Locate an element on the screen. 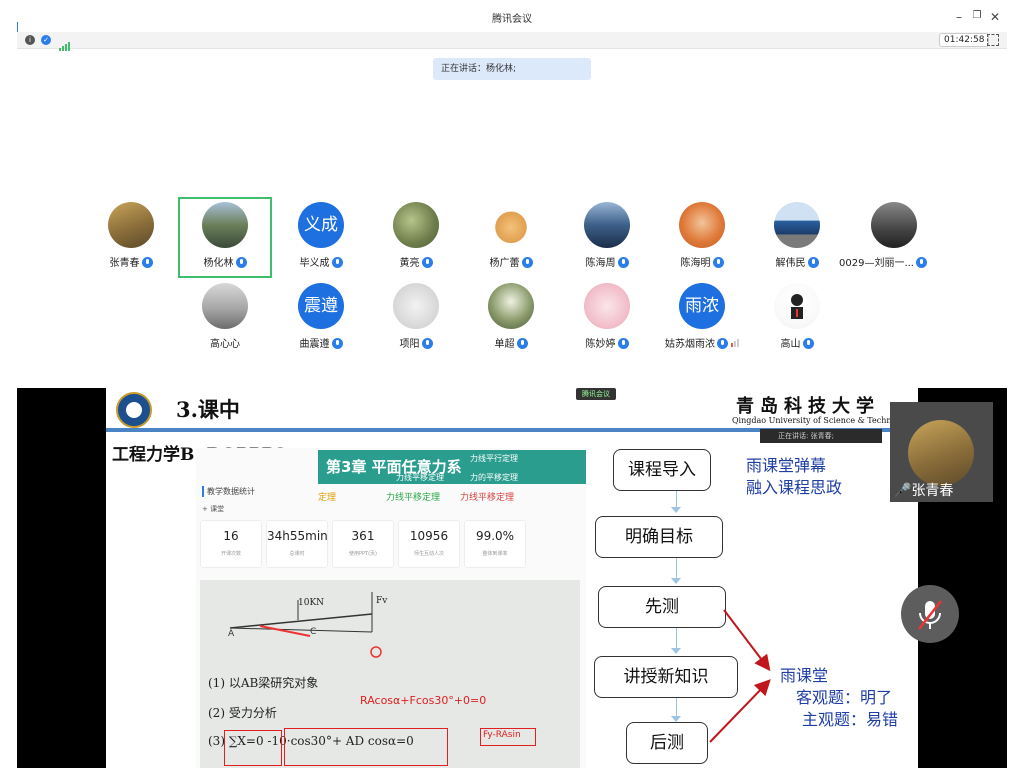 This screenshot has width=1024, height=768. participant-name: 解伟民 is located at coordinates (790, 263).